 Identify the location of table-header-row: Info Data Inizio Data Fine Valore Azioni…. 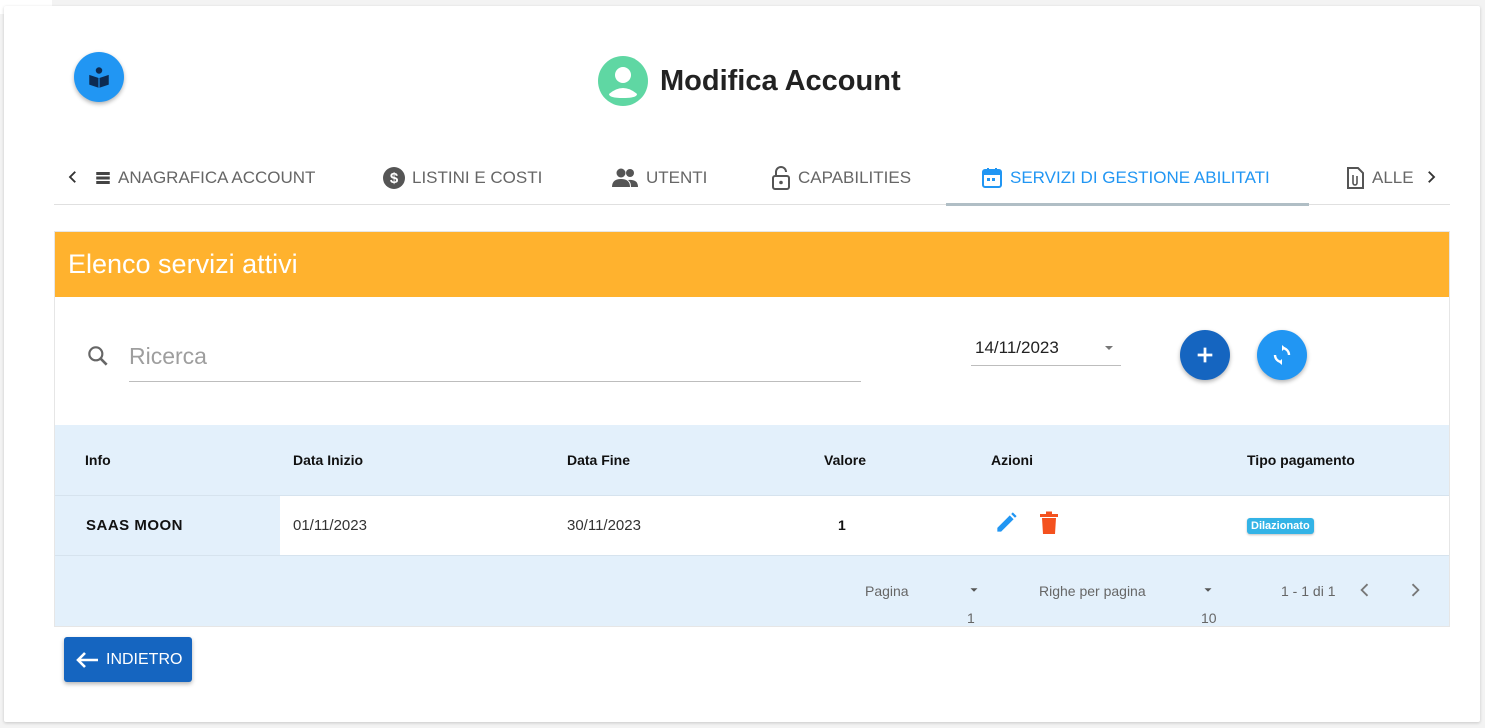
(752, 460).